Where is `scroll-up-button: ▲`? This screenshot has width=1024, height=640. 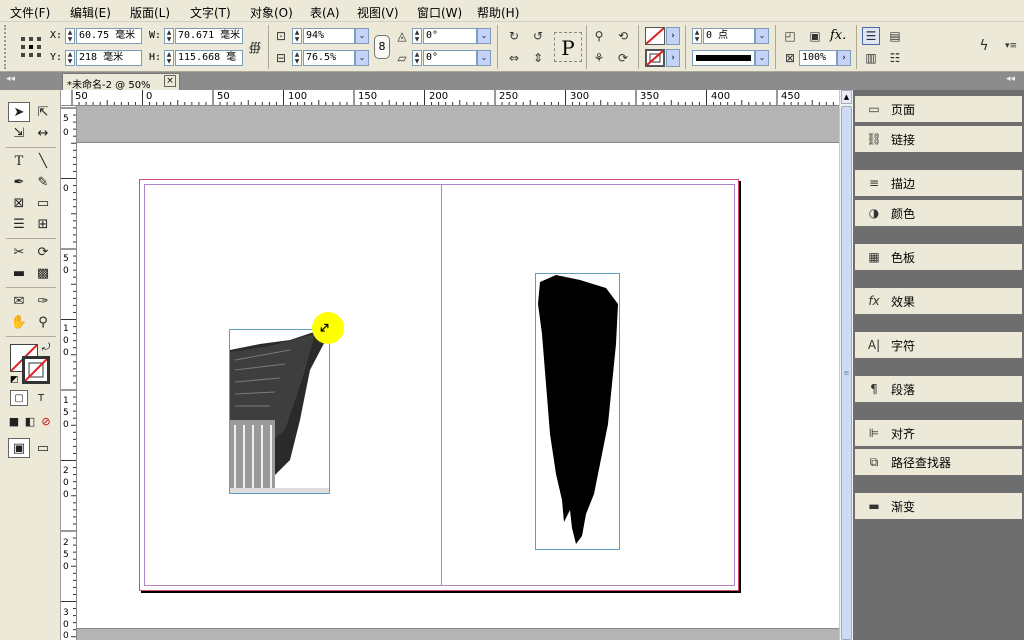 scroll-up-button: ▲ is located at coordinates (846, 97).